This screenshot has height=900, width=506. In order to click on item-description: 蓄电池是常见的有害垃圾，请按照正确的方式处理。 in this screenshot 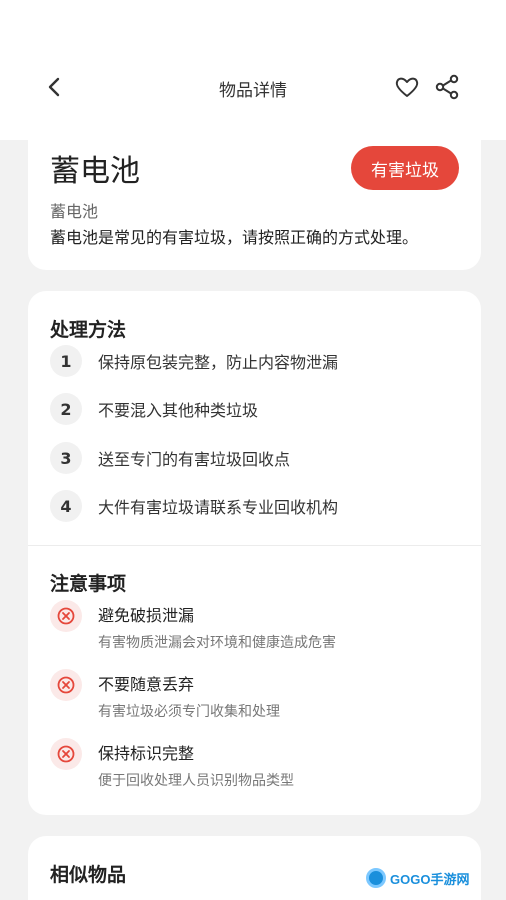, I will do `click(234, 237)`.